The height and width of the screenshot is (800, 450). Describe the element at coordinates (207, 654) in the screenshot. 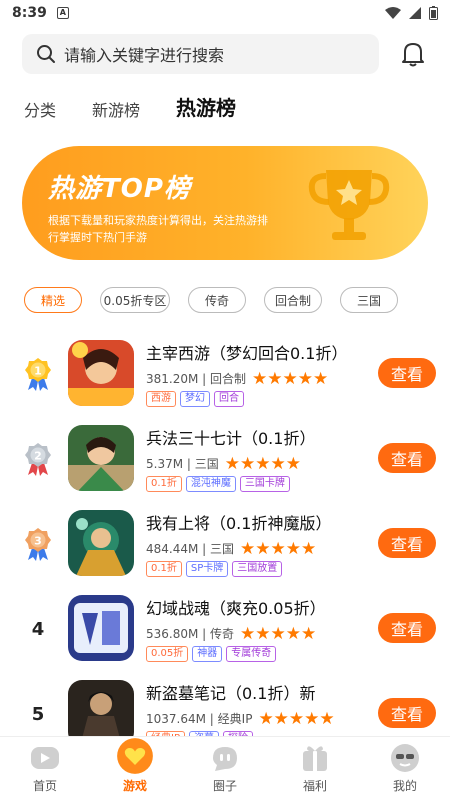

I see `game-tag: 神器` at that location.